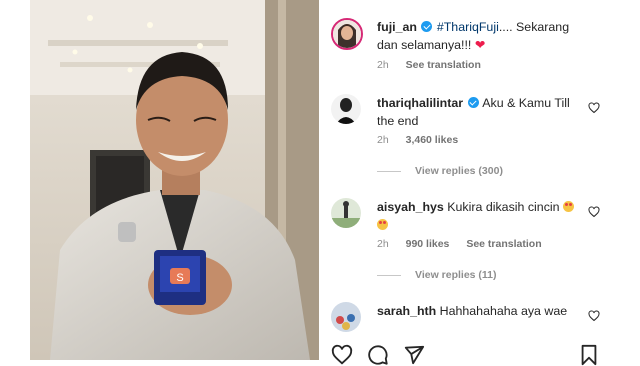 The height and width of the screenshot is (366, 640). I want to click on view-replies-link: View replies (300), so click(440, 171).